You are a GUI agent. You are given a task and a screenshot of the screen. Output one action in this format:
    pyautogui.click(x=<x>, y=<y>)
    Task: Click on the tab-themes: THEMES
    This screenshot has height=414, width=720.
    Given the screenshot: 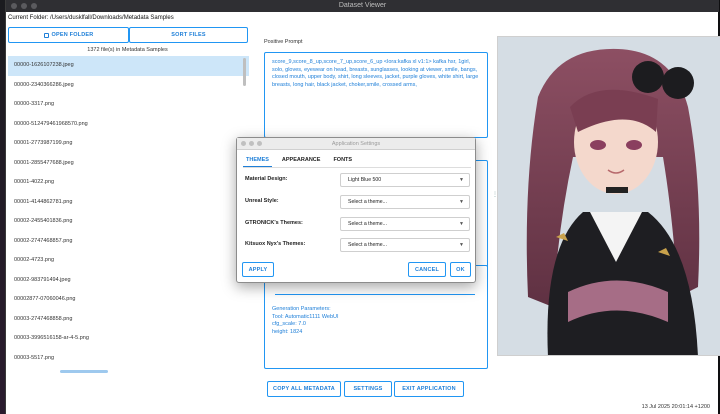 What is the action you would take?
    pyautogui.click(x=257, y=161)
    